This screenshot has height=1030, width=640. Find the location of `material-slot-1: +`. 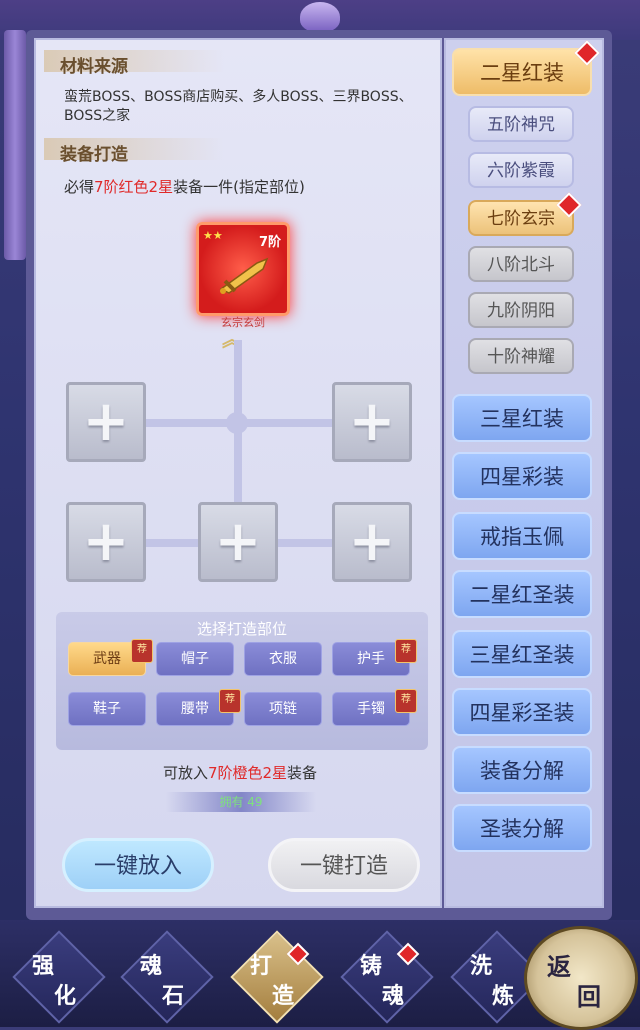

material-slot-1: + is located at coordinates (106, 422).